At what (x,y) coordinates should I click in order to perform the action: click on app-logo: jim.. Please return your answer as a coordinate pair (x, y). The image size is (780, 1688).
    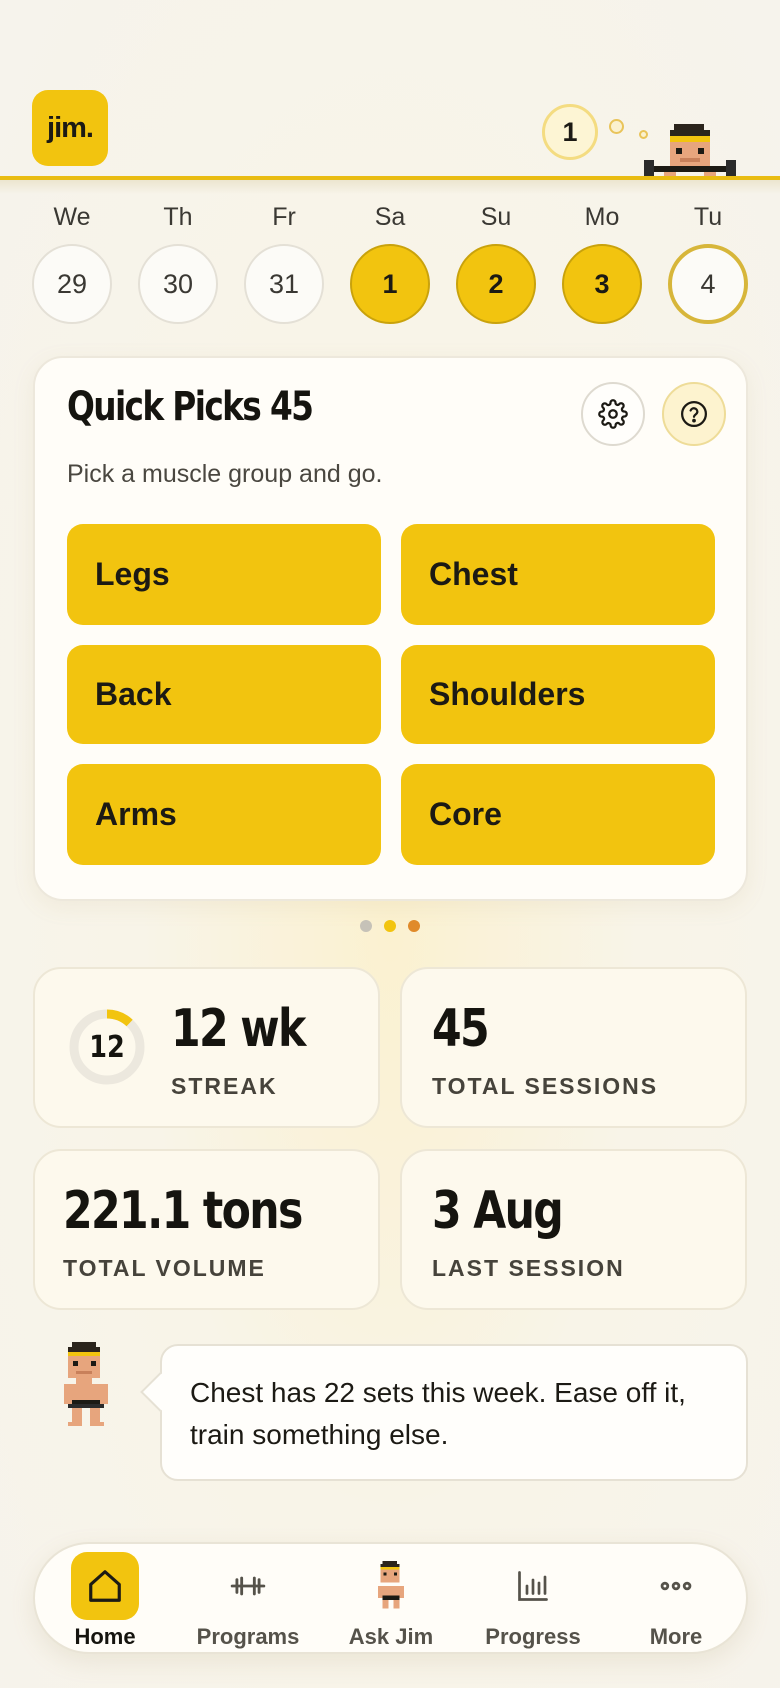
    Looking at the image, I should click on (70, 128).